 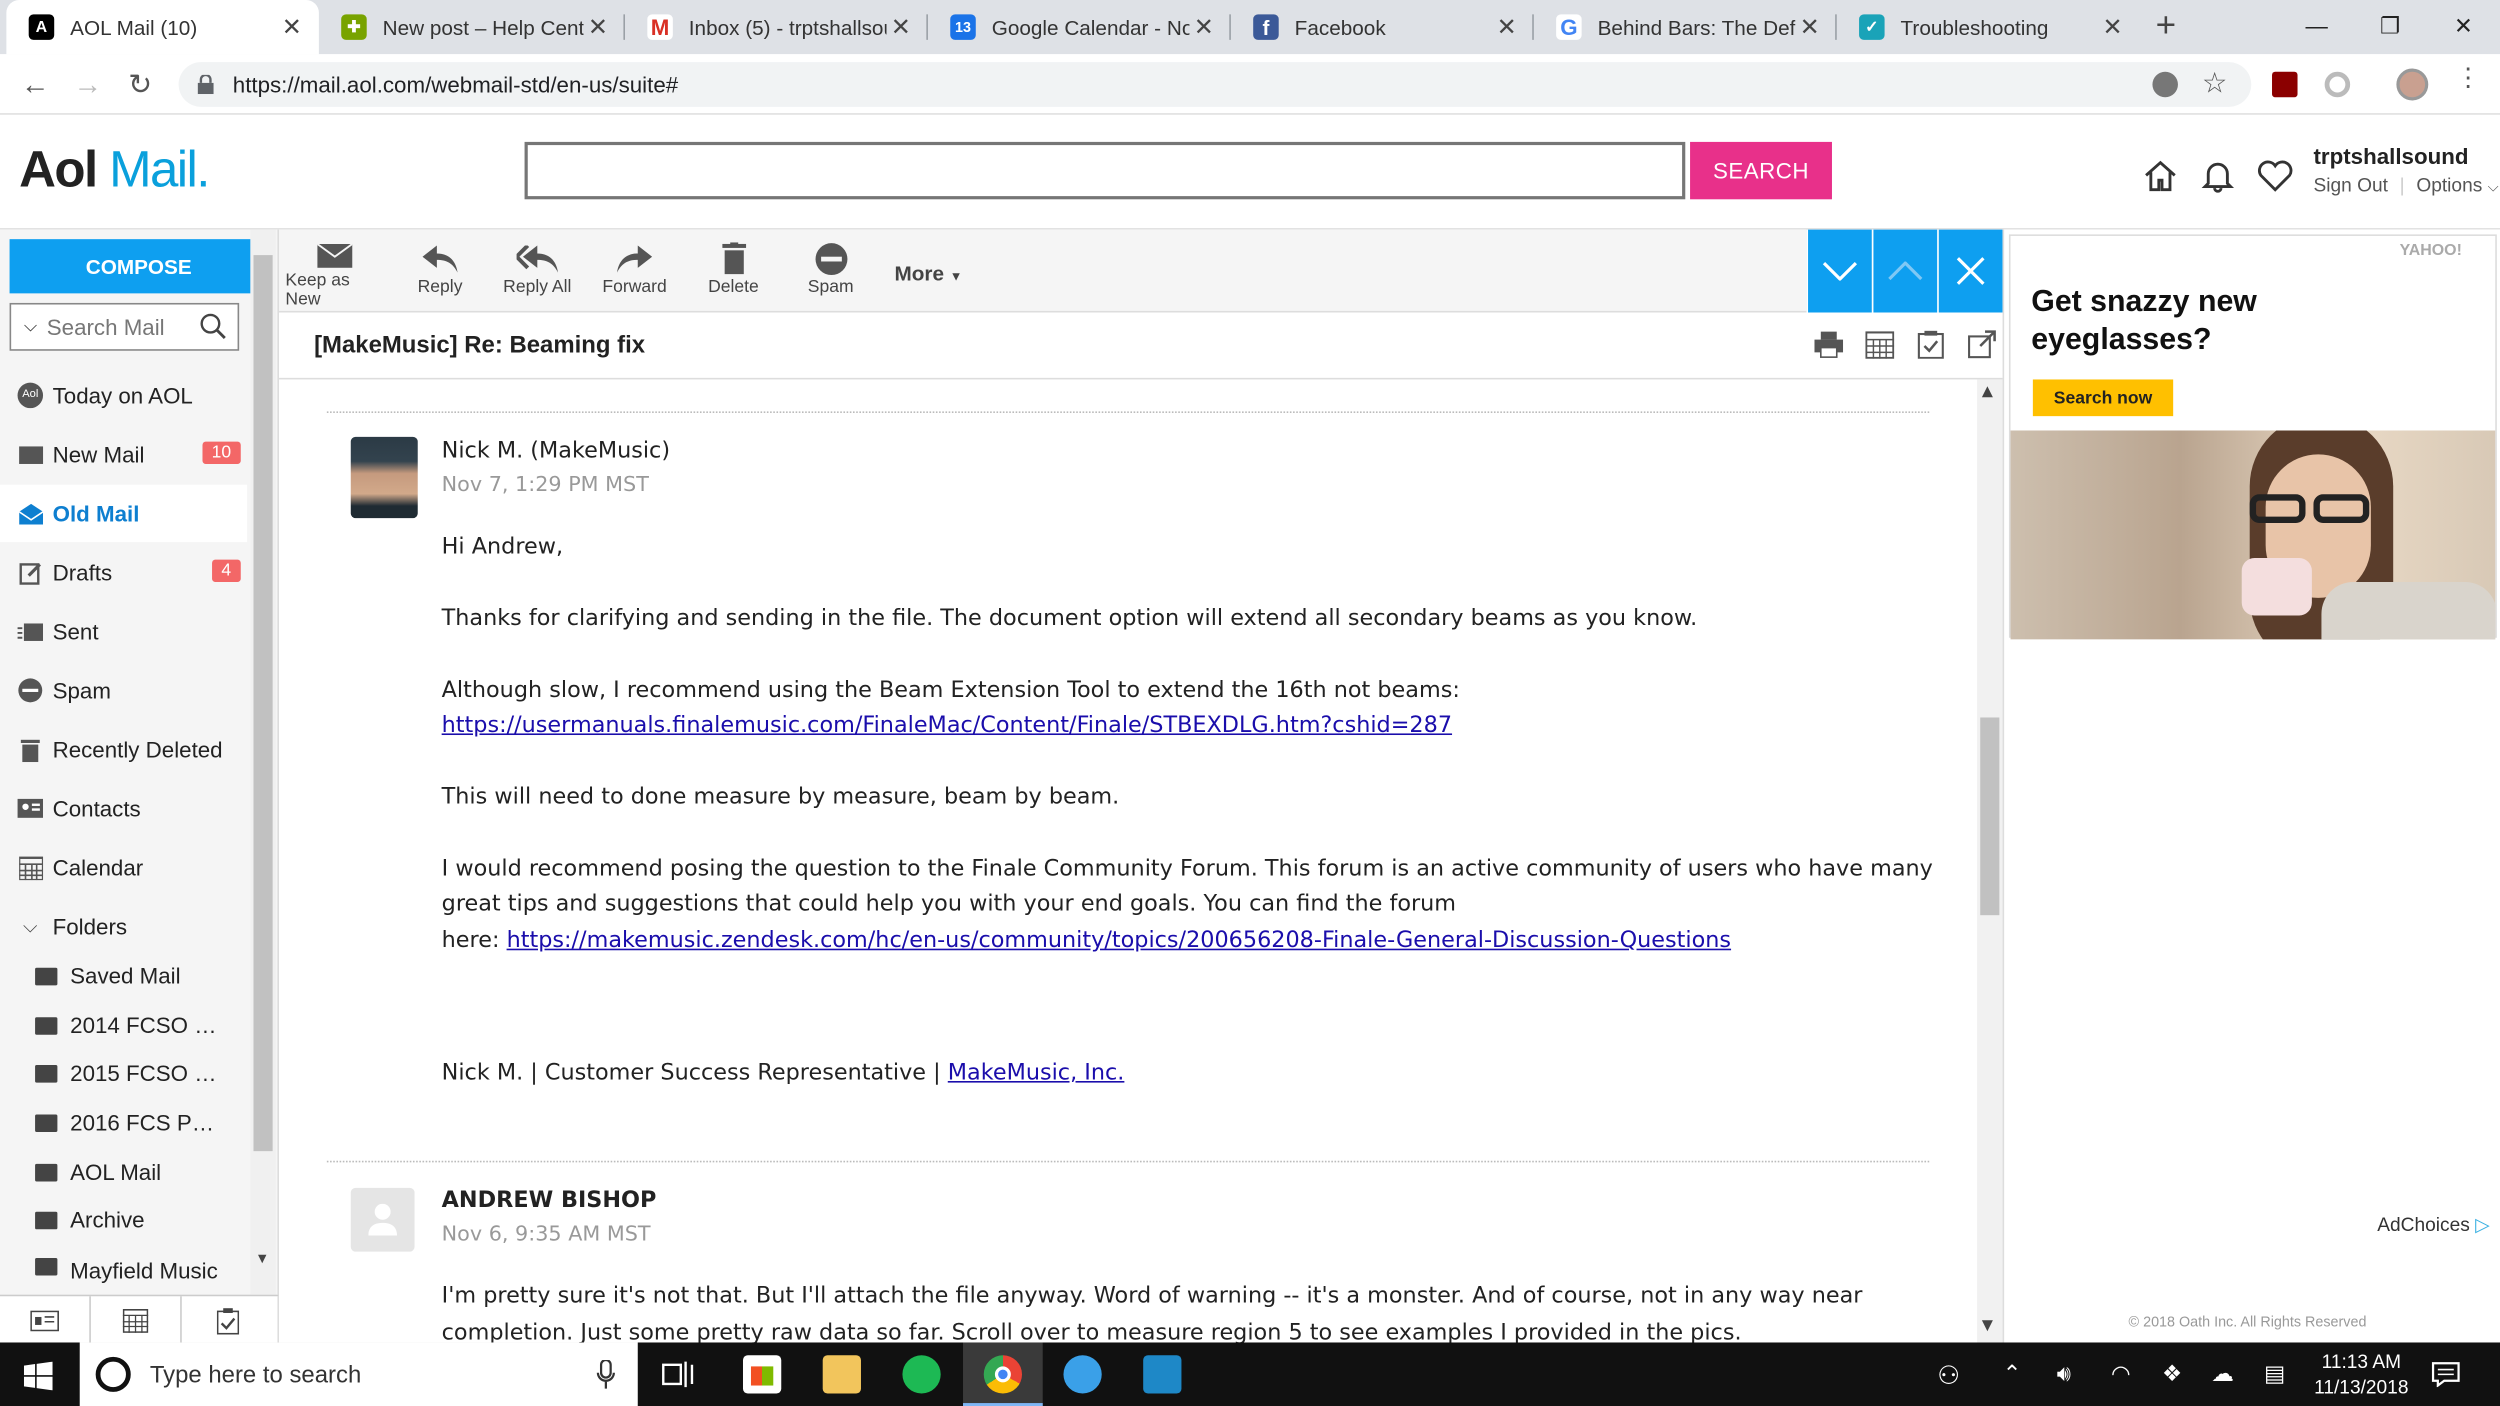 What do you see at coordinates (2463, 25) in the screenshot?
I see `window-close-icon: ✕` at bounding box center [2463, 25].